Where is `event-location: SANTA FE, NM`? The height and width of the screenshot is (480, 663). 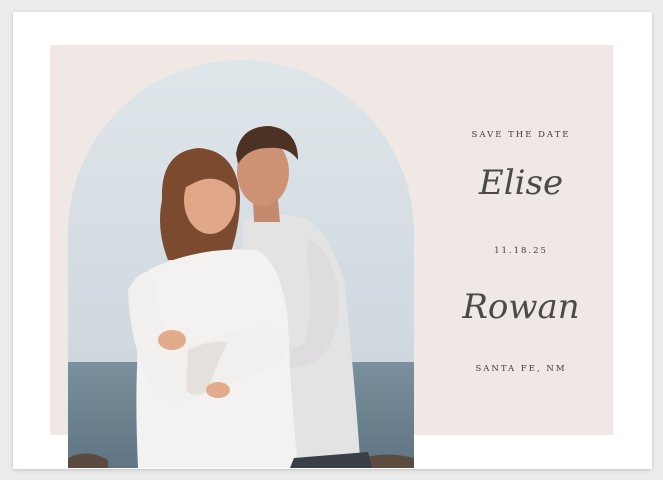
event-location: SANTA FE, NM is located at coordinates (521, 369).